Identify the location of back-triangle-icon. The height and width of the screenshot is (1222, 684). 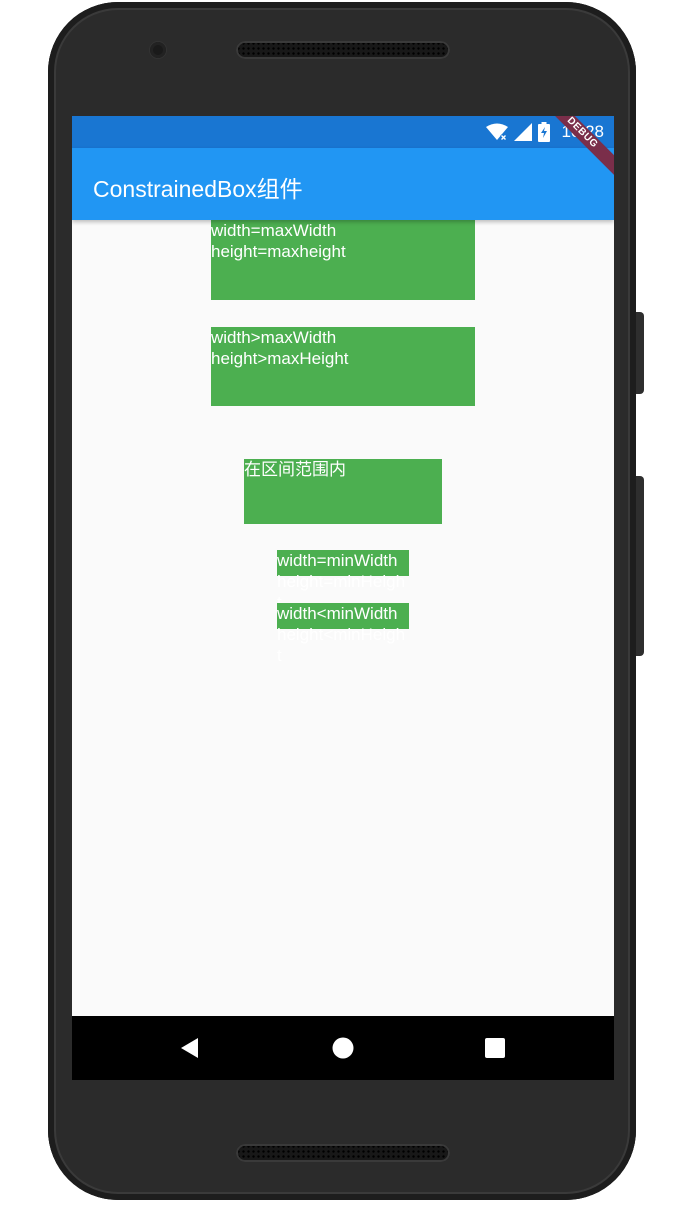
(189, 1048).